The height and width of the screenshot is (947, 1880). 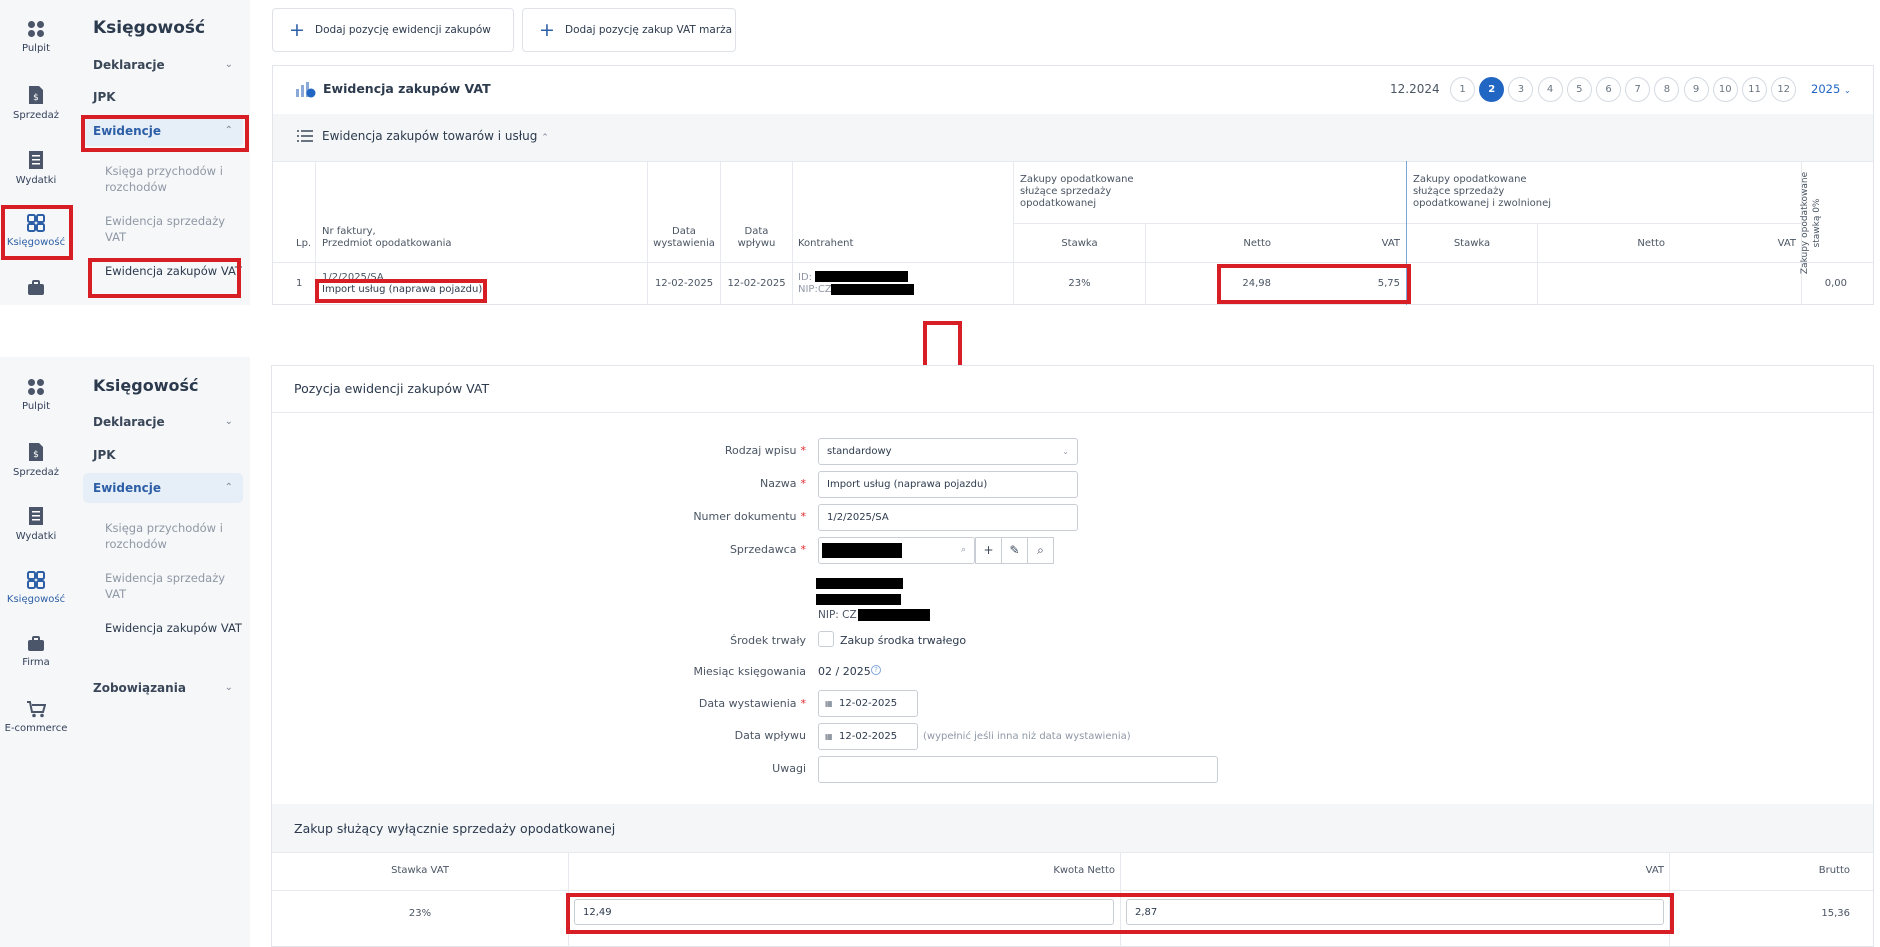 What do you see at coordinates (36, 652) in the screenshot?
I see `rail-firma: Firma` at bounding box center [36, 652].